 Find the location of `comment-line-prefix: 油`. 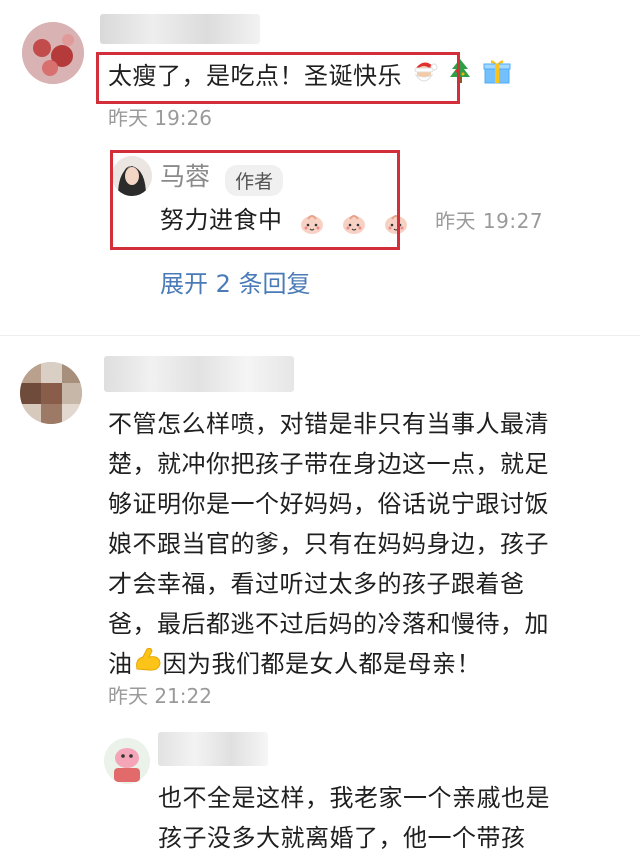

comment-line-prefix: 油 is located at coordinates (120, 664).